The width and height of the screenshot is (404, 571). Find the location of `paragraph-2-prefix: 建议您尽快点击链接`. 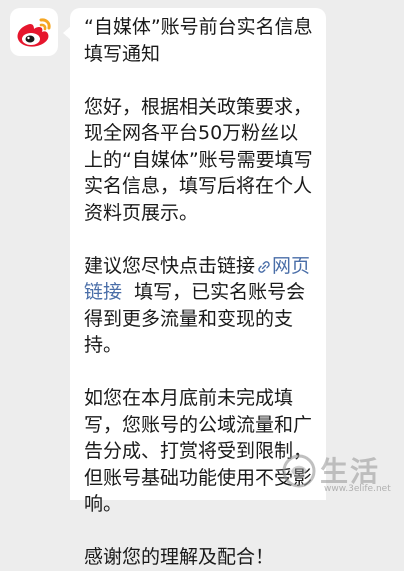

paragraph-2-prefix: 建议您尽快点击链接 is located at coordinates (170, 265).